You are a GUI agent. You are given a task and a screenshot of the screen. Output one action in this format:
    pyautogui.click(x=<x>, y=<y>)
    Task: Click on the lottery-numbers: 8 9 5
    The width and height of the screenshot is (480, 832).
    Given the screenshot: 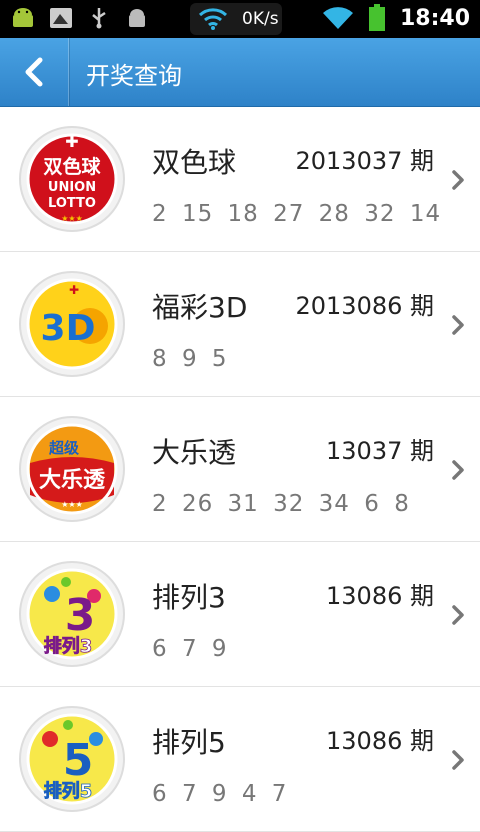 What is the action you would take?
    pyautogui.click(x=190, y=359)
    